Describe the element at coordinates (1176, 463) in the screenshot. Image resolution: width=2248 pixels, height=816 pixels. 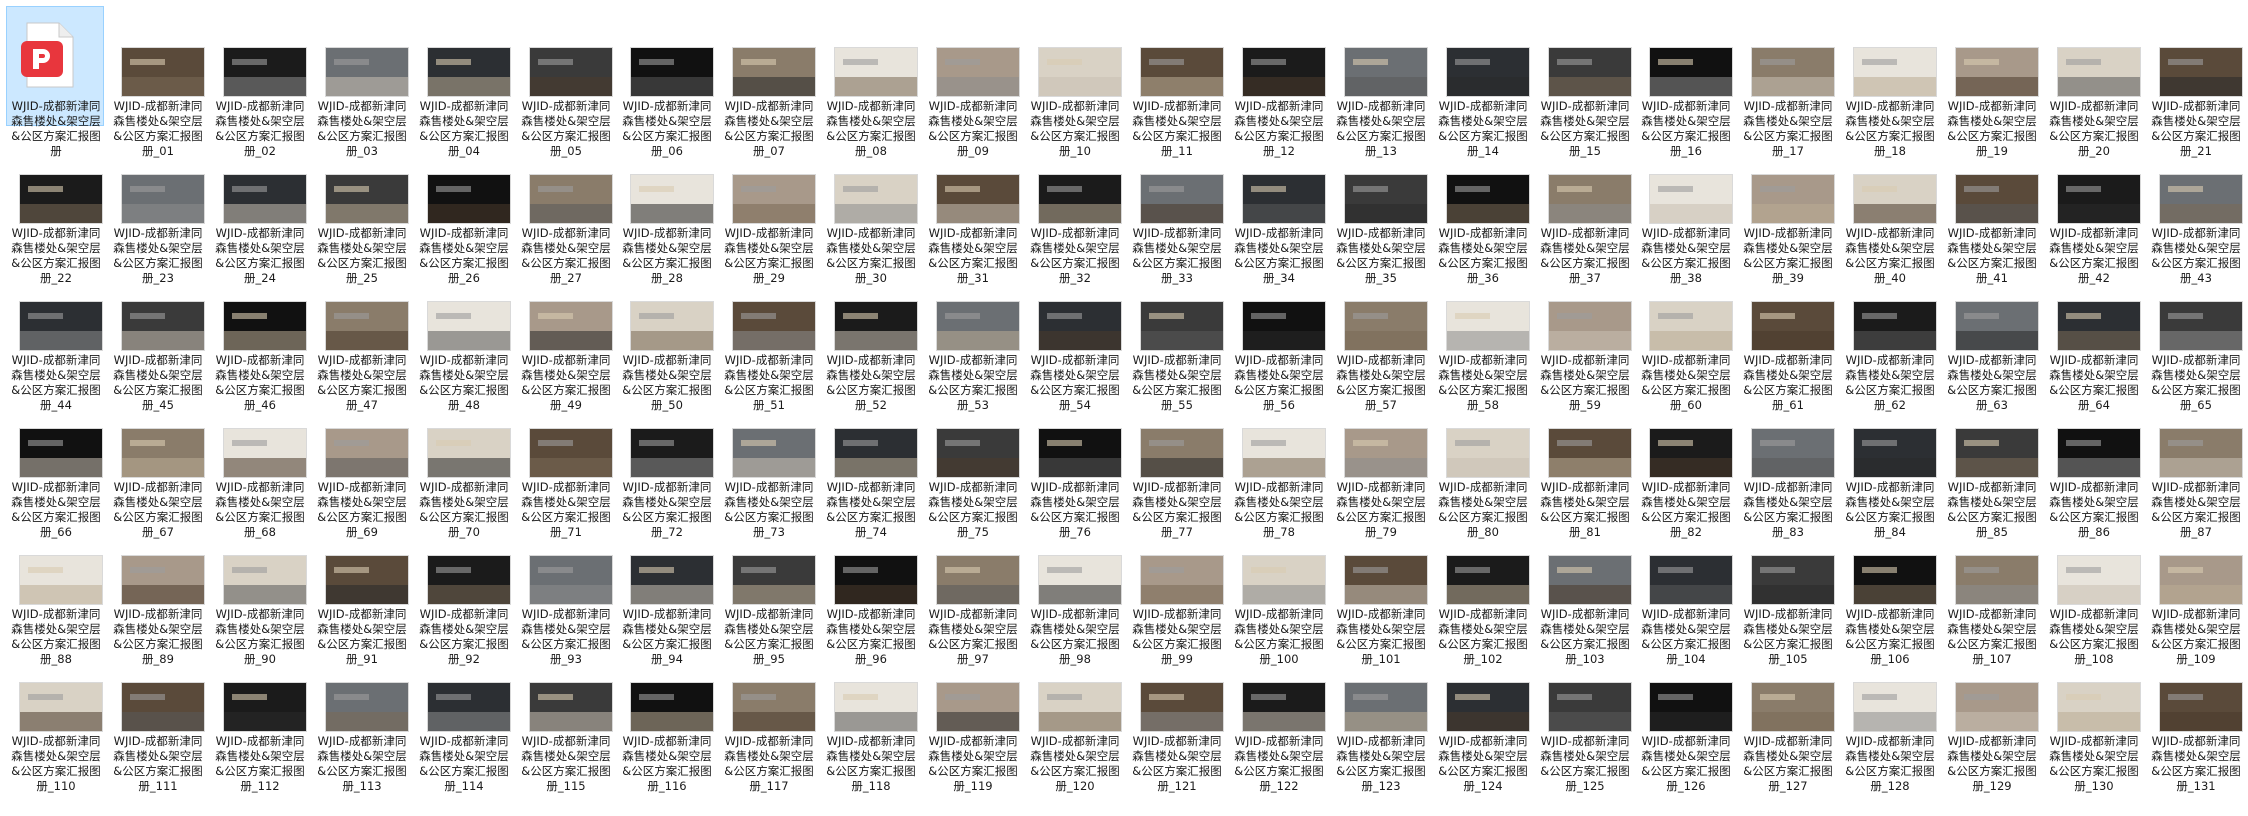
I see `image-file-item: WJID-成都新津同森售楼处&架空层&公区方案汇报图册_77` at that location.